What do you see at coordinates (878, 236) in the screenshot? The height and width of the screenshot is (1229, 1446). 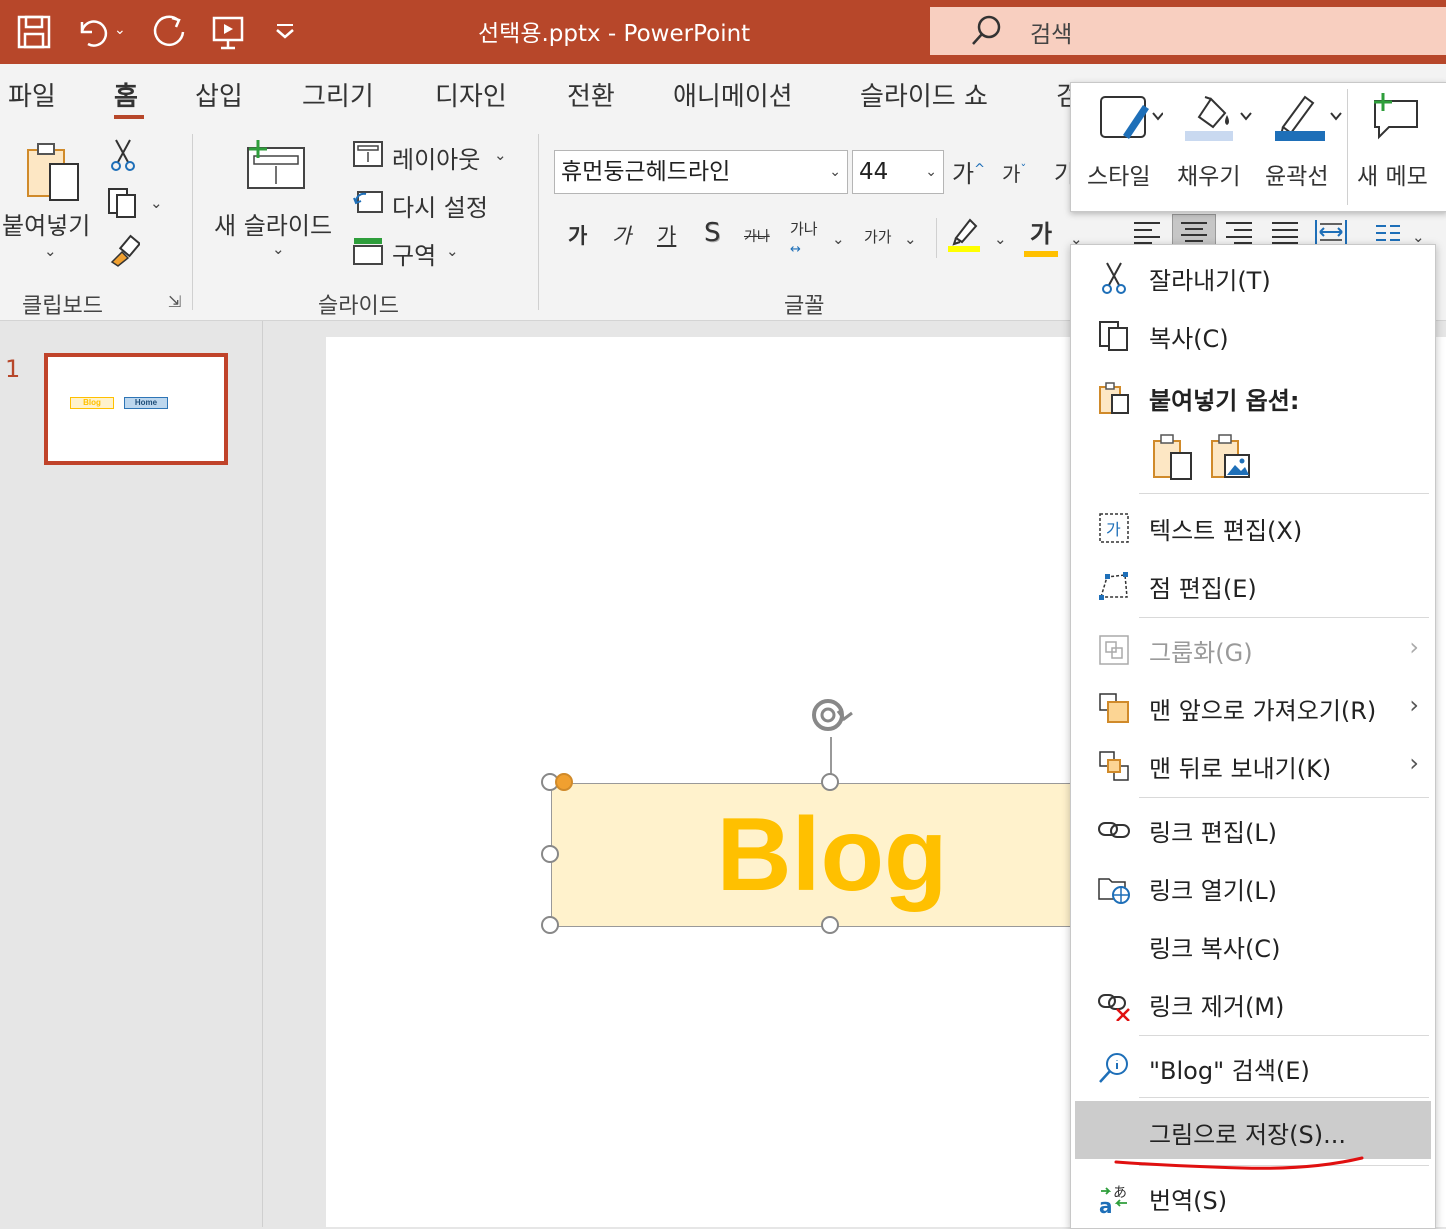 I see `change-case-button: 가가` at bounding box center [878, 236].